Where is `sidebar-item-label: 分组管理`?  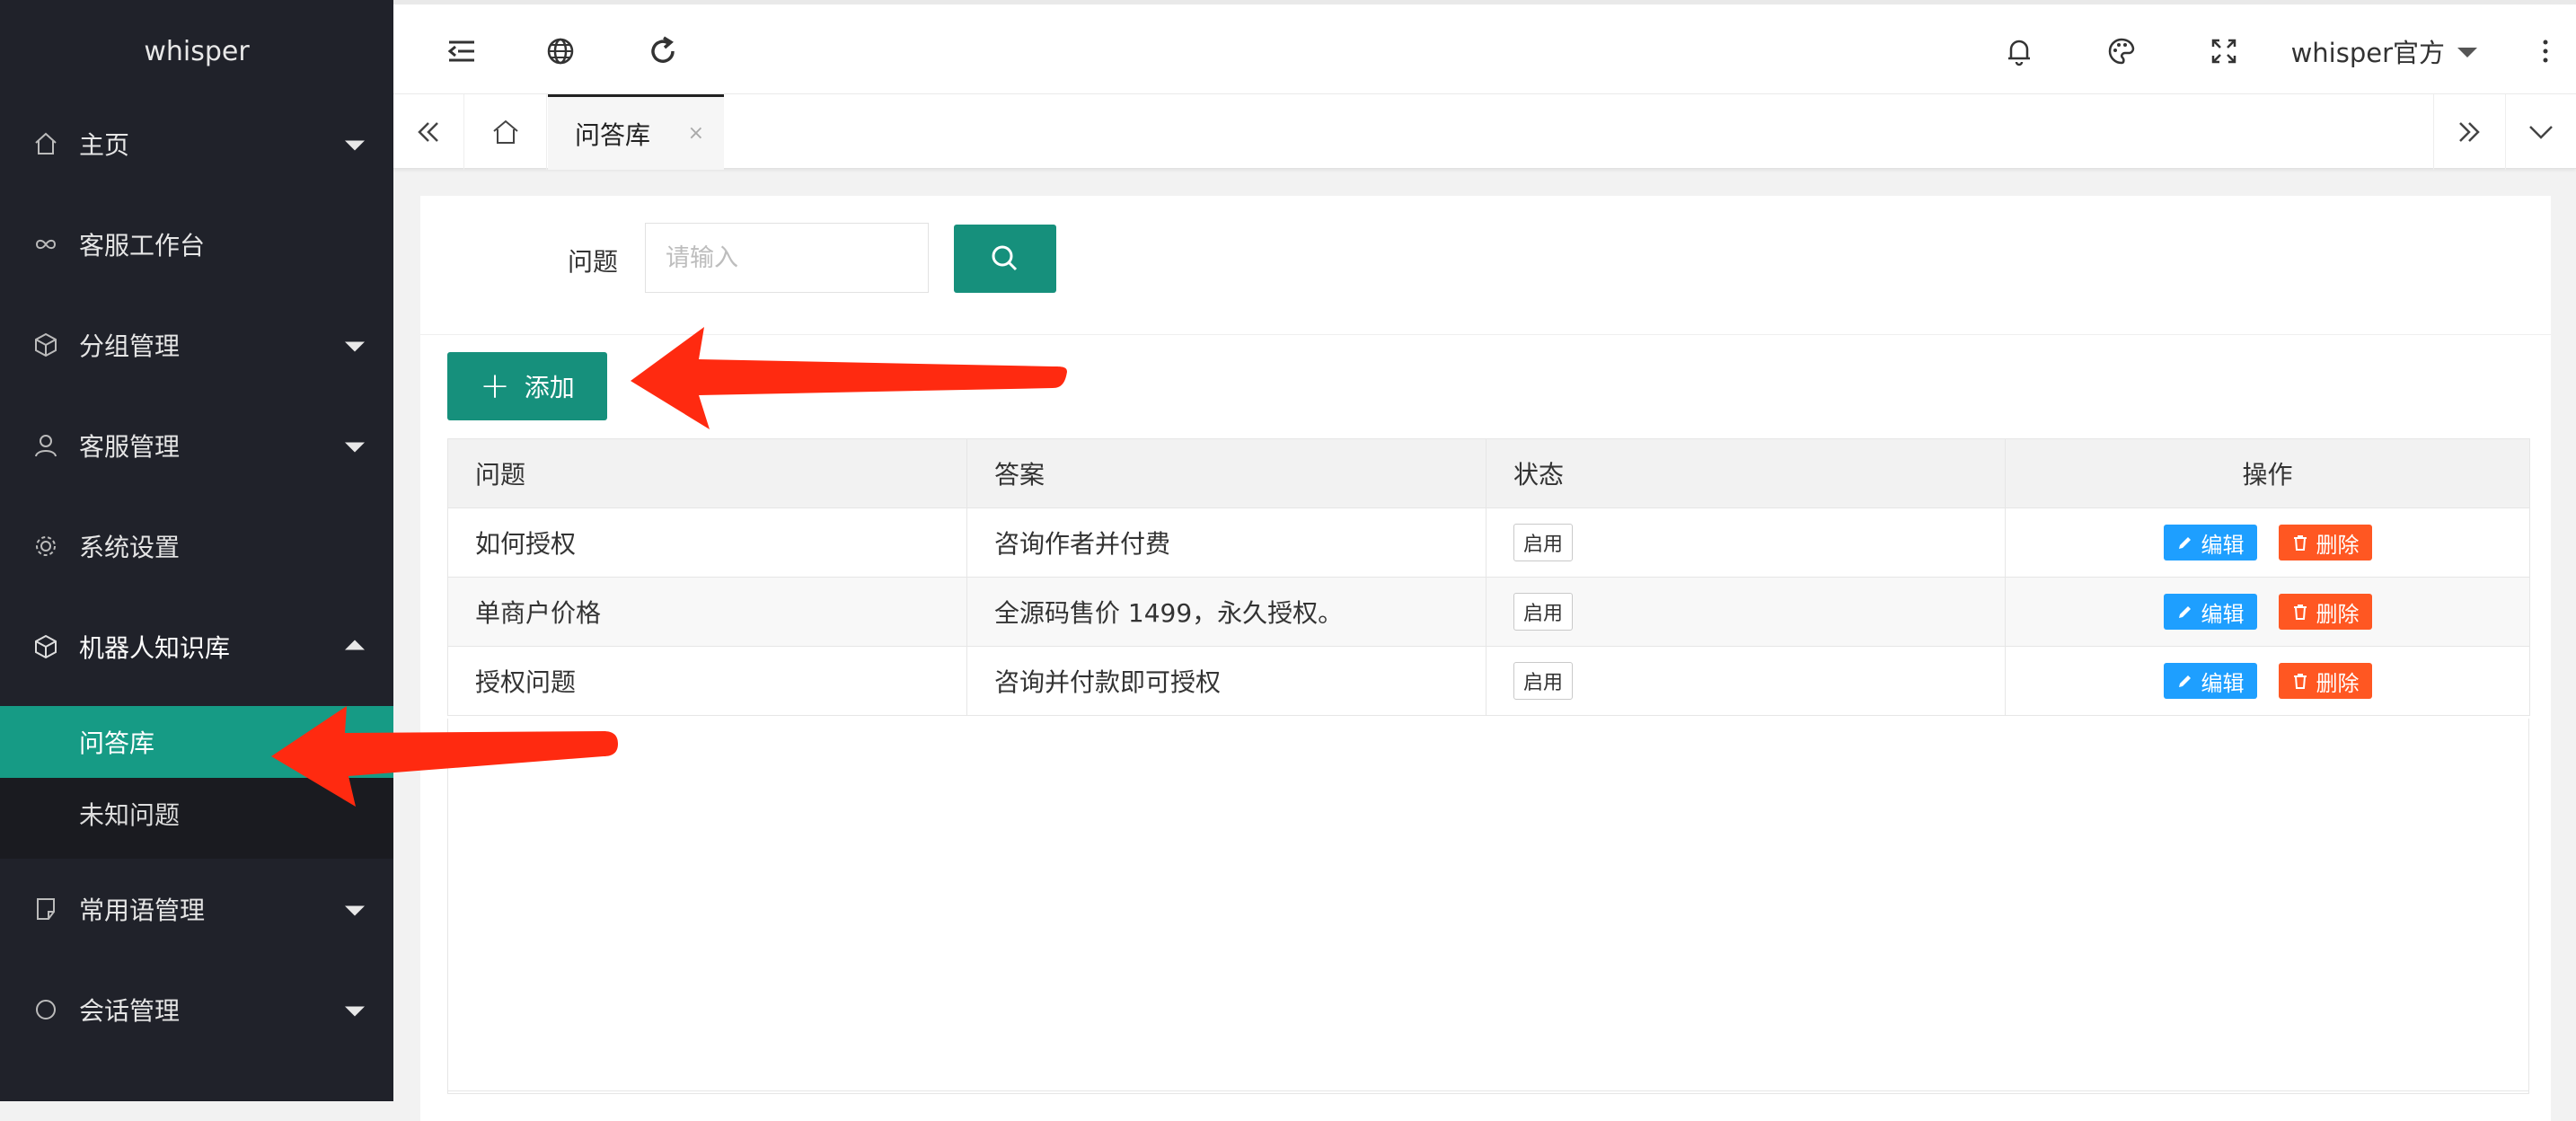 sidebar-item-label: 分组管理 is located at coordinates (130, 346).